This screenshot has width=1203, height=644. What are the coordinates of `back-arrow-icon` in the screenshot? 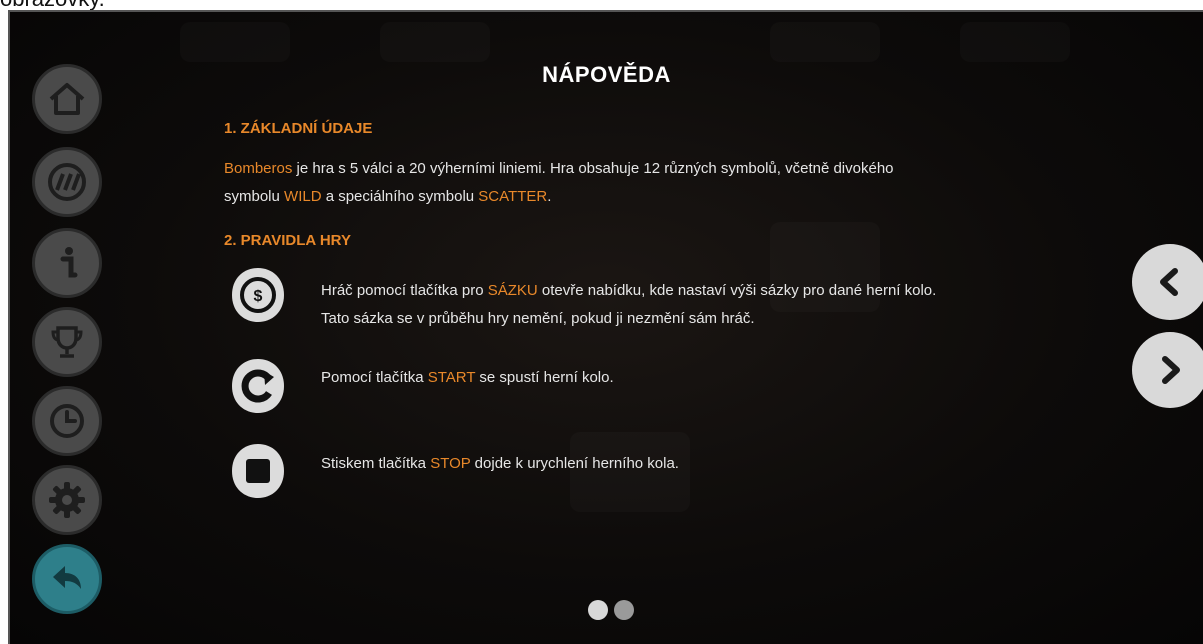 It's located at (67, 577).